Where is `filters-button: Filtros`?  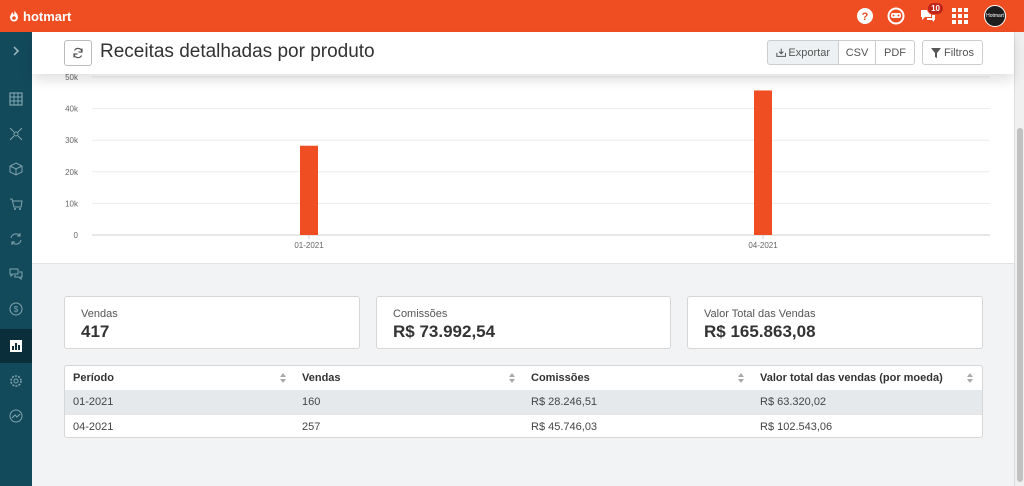 filters-button: Filtros is located at coordinates (952, 52).